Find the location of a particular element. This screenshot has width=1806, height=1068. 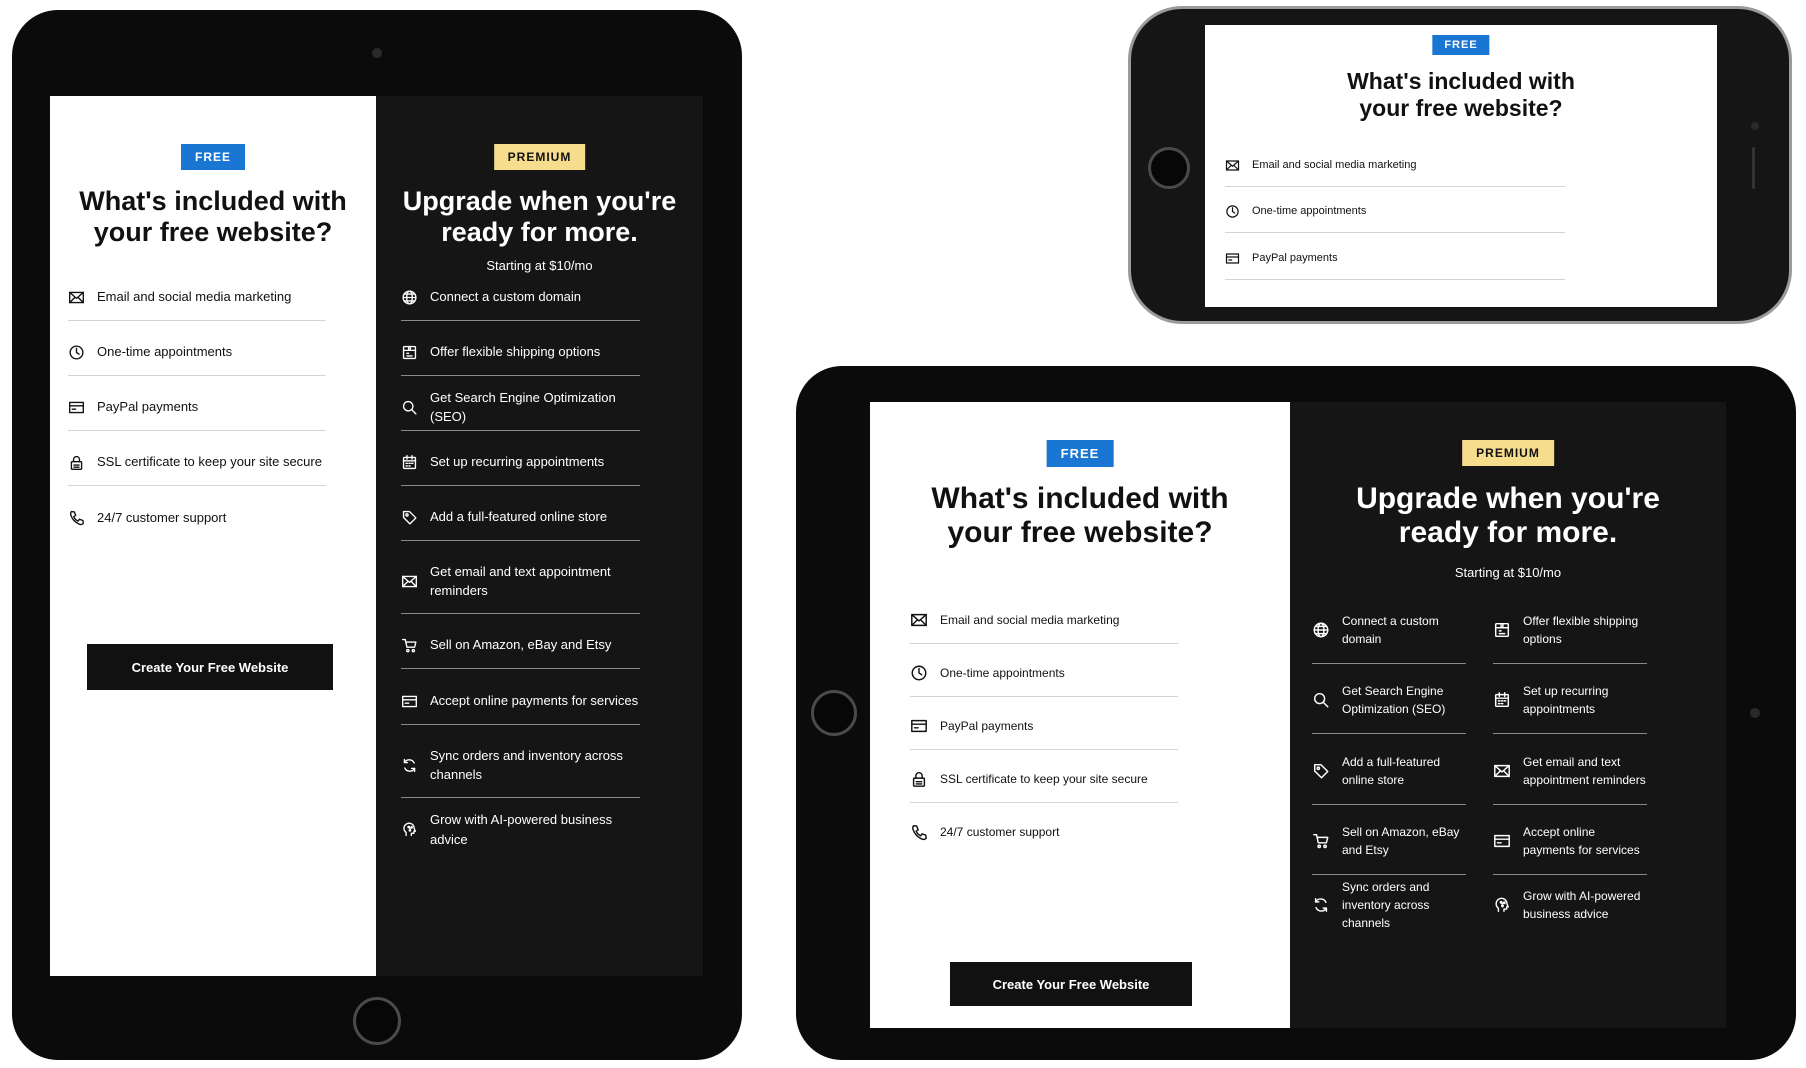

premium-feature-row: Accept online payments for services is located at coordinates (1570, 841).